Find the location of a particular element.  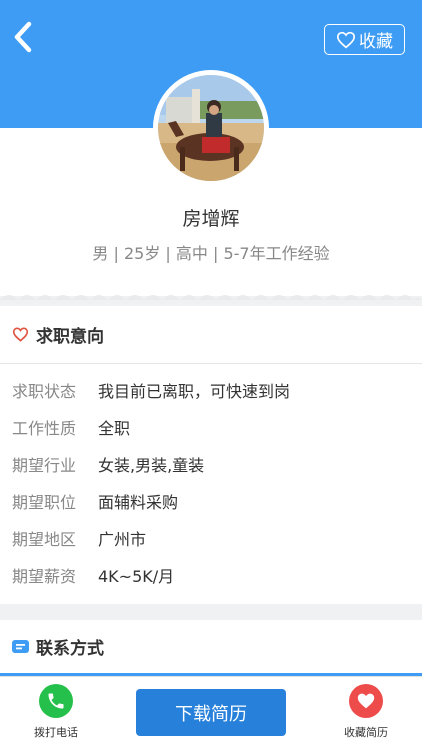

candidate-name: 房增辉 is located at coordinates (211, 219).